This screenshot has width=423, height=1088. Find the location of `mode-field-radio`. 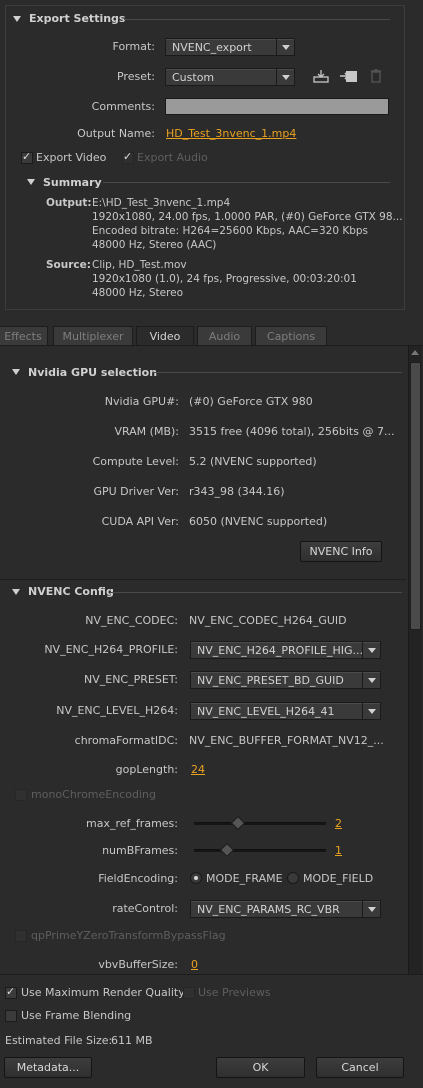

mode-field-radio is located at coordinates (293, 878).